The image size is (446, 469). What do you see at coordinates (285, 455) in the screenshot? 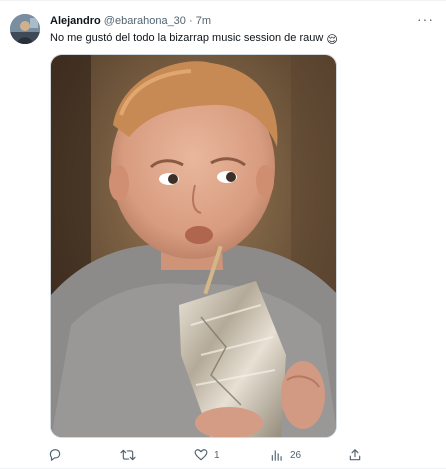
I see `views-button: 26` at bounding box center [285, 455].